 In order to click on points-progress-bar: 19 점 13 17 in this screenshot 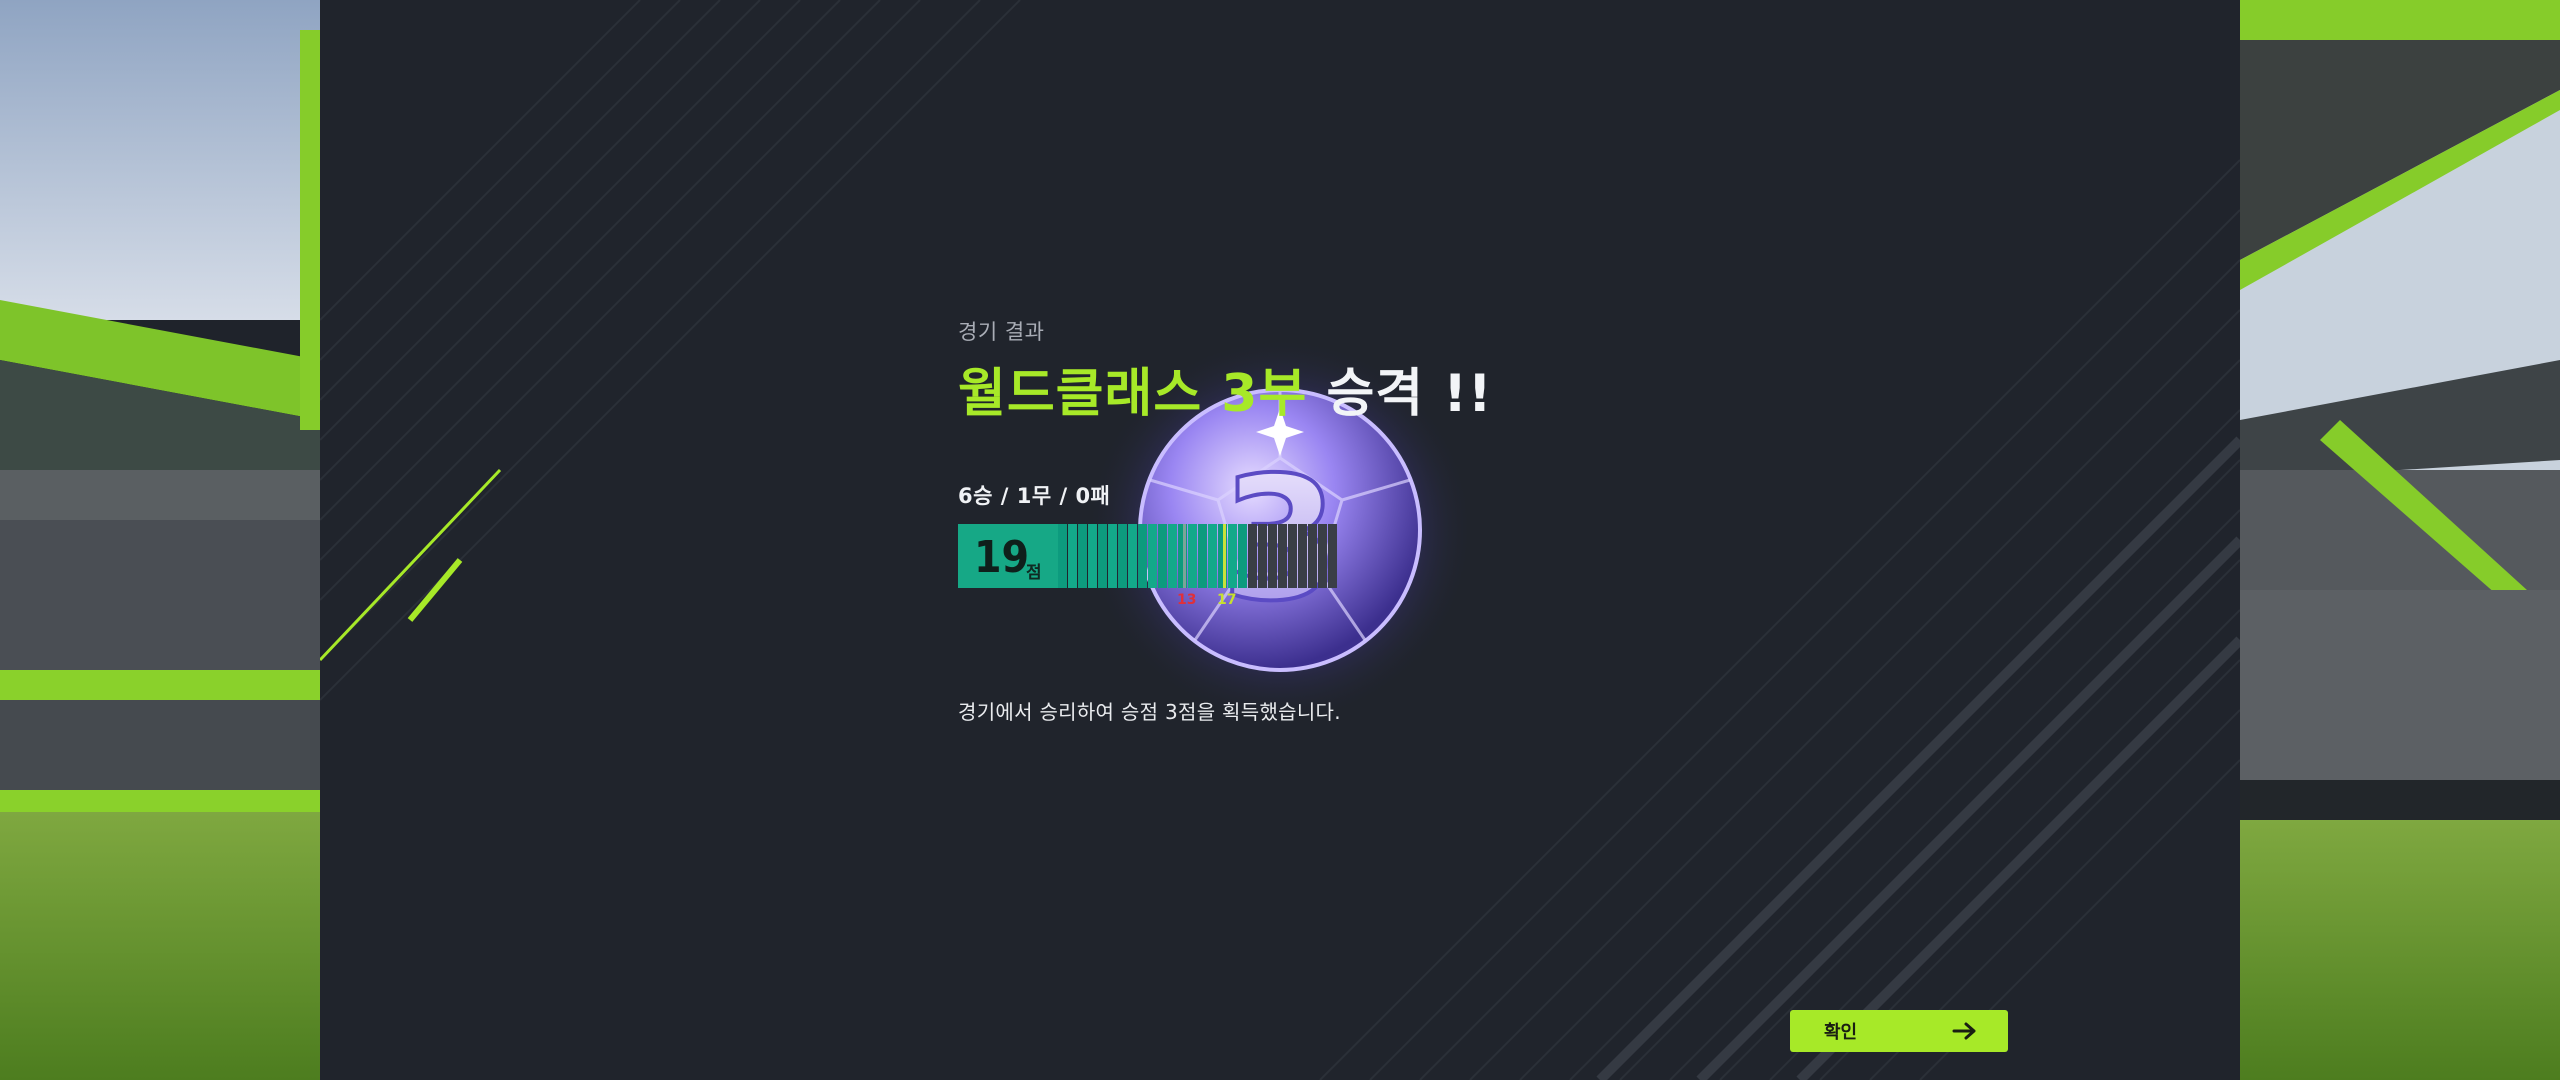, I will do `click(1188, 566)`.